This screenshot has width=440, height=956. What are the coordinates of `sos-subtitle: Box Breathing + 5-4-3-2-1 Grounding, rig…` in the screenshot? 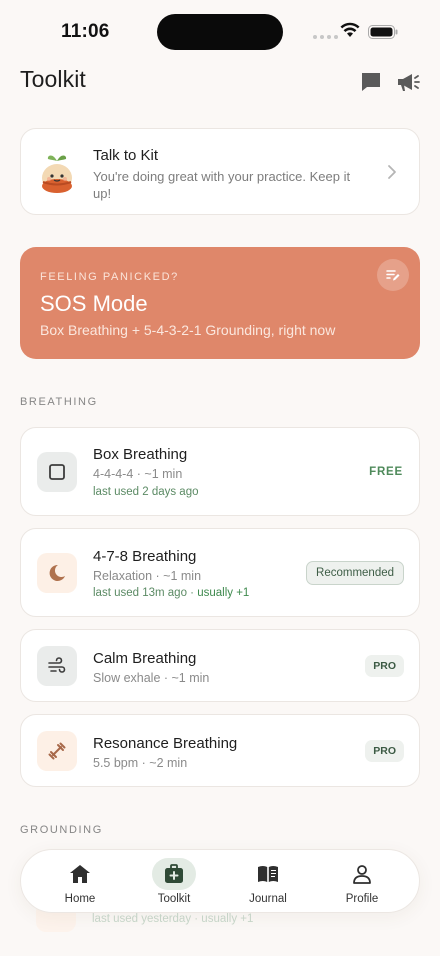 It's located at (188, 330).